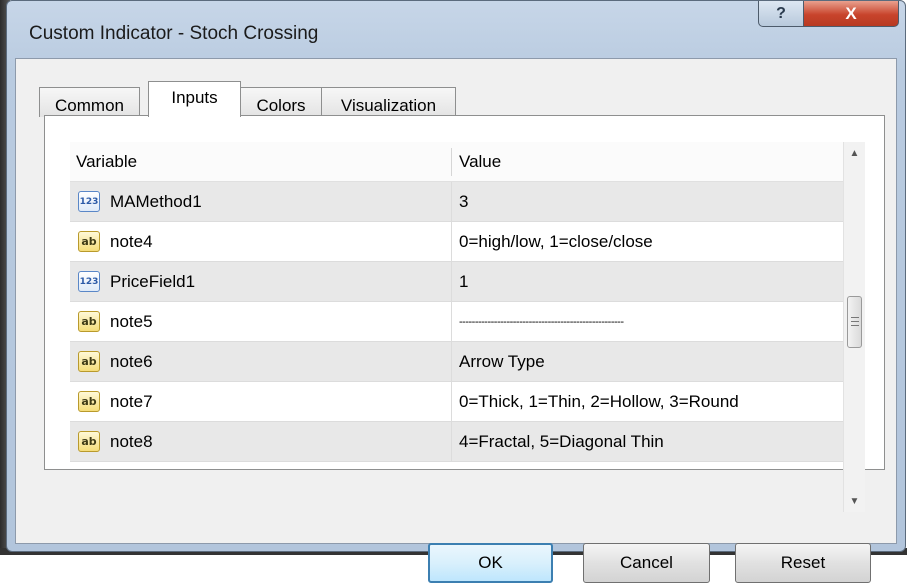 This screenshot has width=907, height=583. Describe the element at coordinates (854, 322) in the screenshot. I see `scrollbar-thumb` at that location.